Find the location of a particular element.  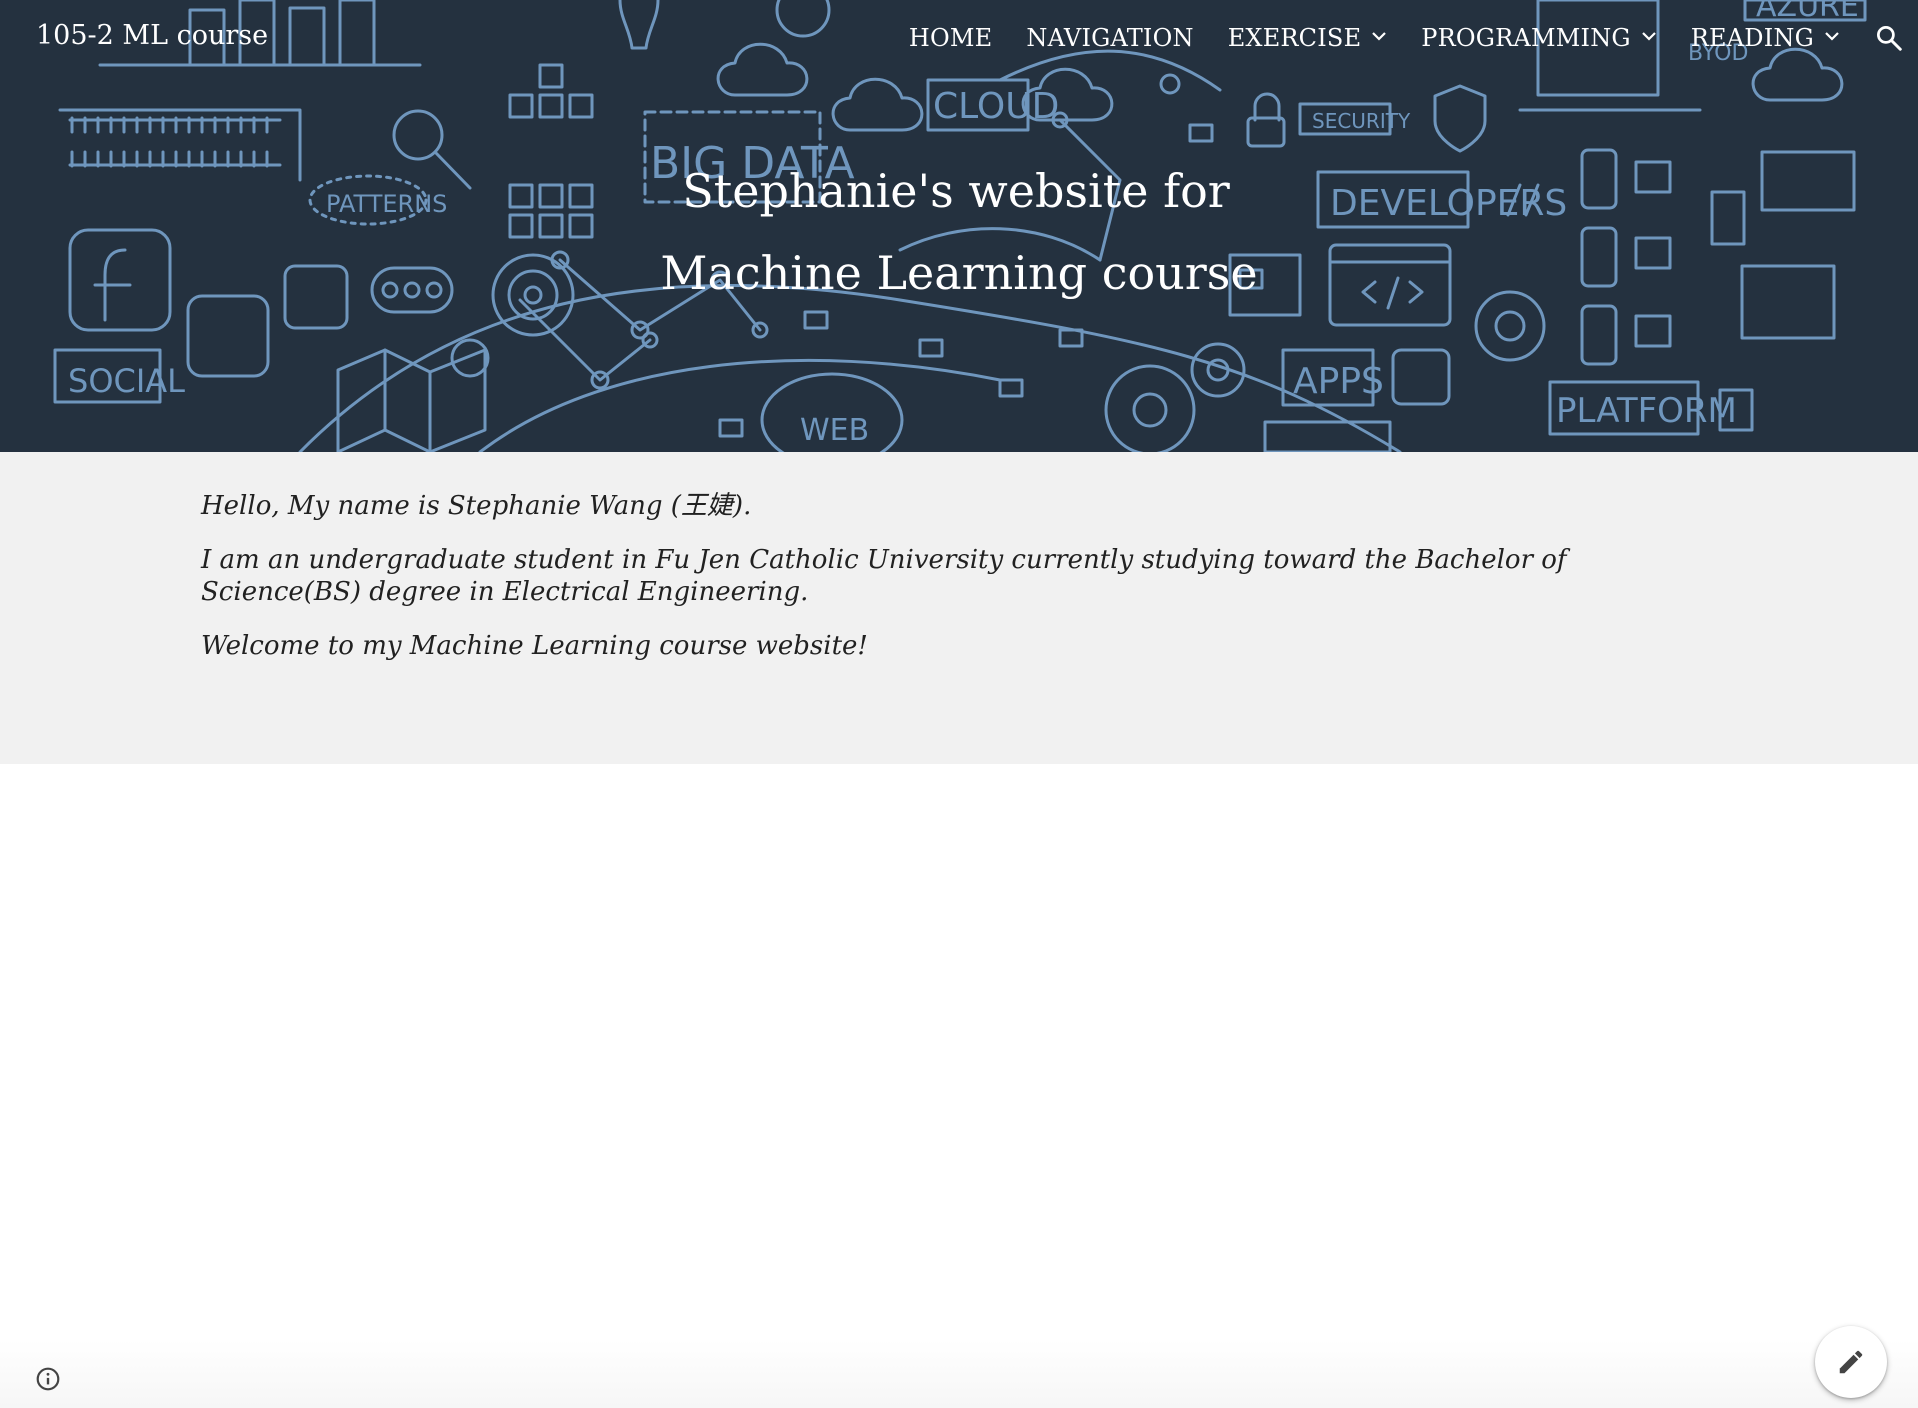

nav-item-exercise: EXERCISE is located at coordinates (1308, 38).